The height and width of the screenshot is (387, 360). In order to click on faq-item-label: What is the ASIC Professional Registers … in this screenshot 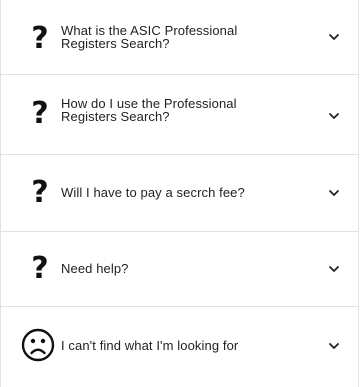, I will do `click(149, 37)`.